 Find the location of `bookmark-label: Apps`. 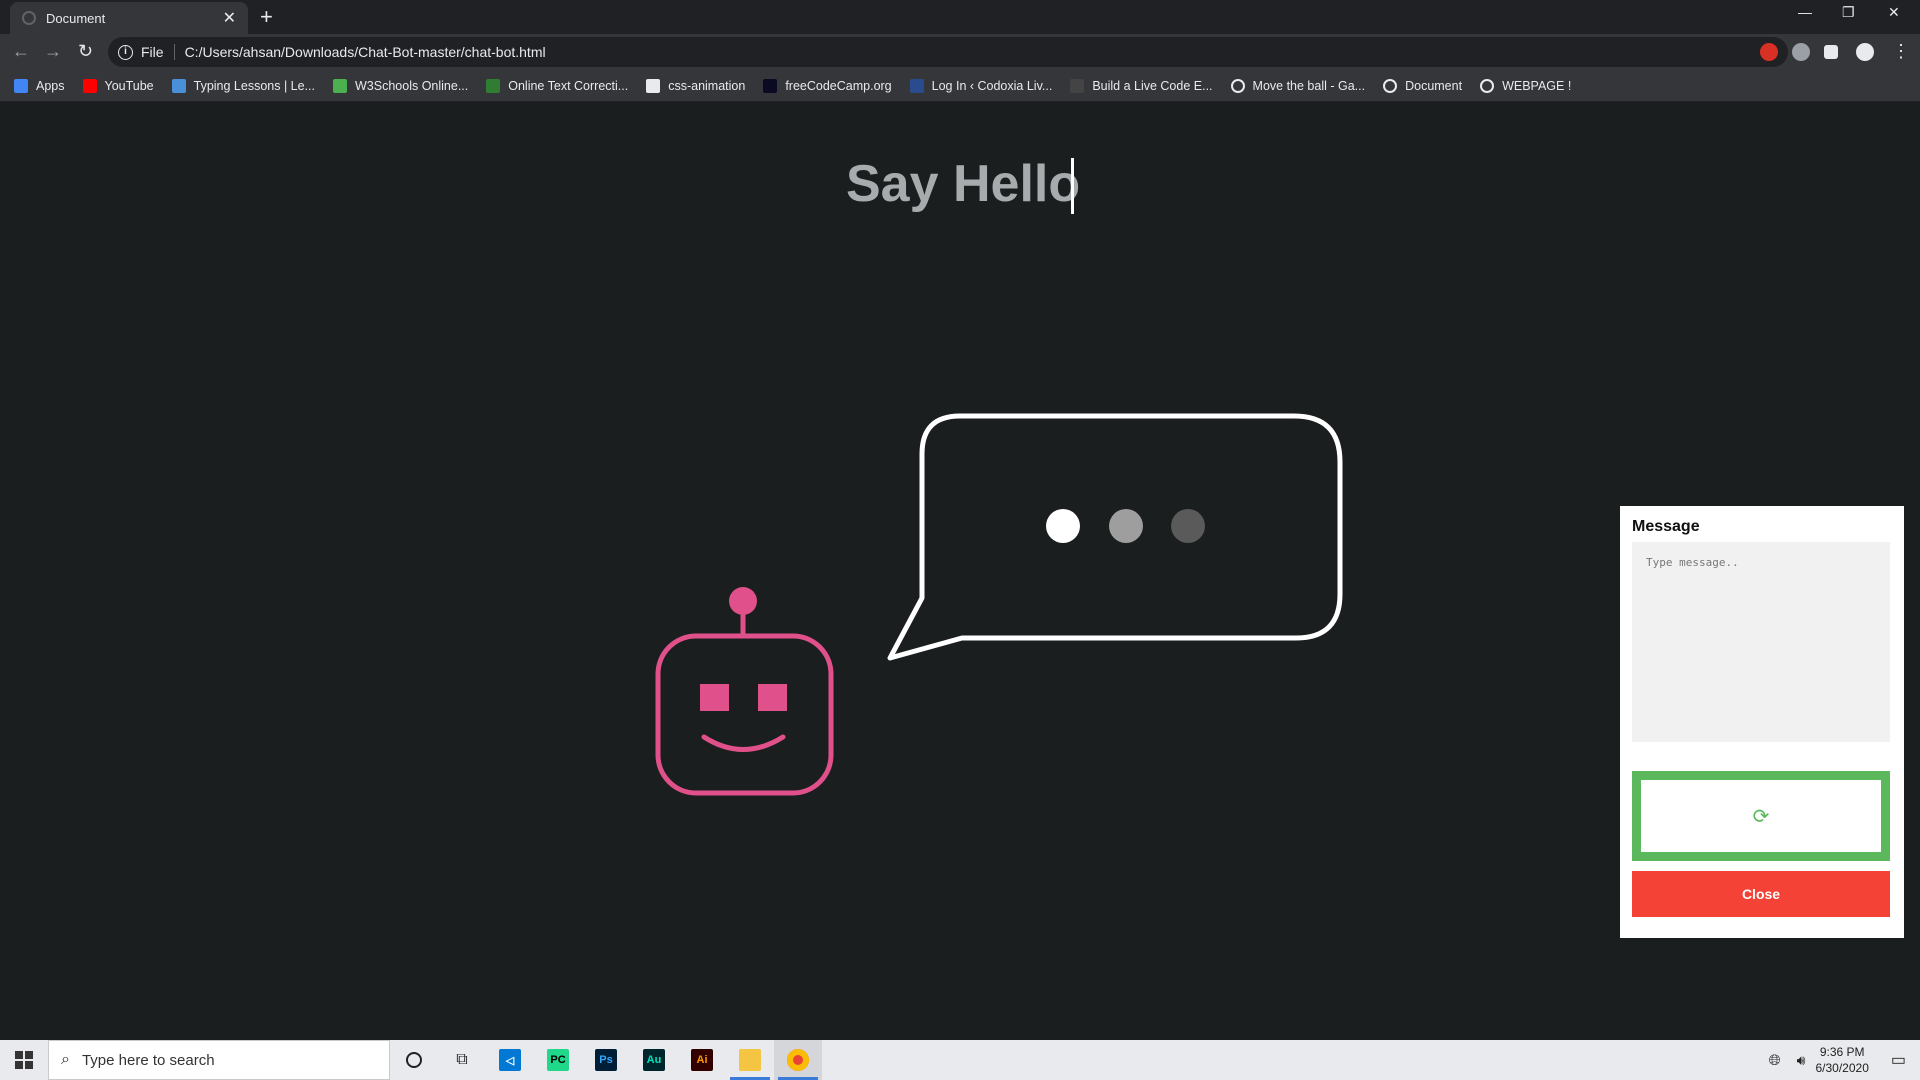

bookmark-label: Apps is located at coordinates (50, 85).